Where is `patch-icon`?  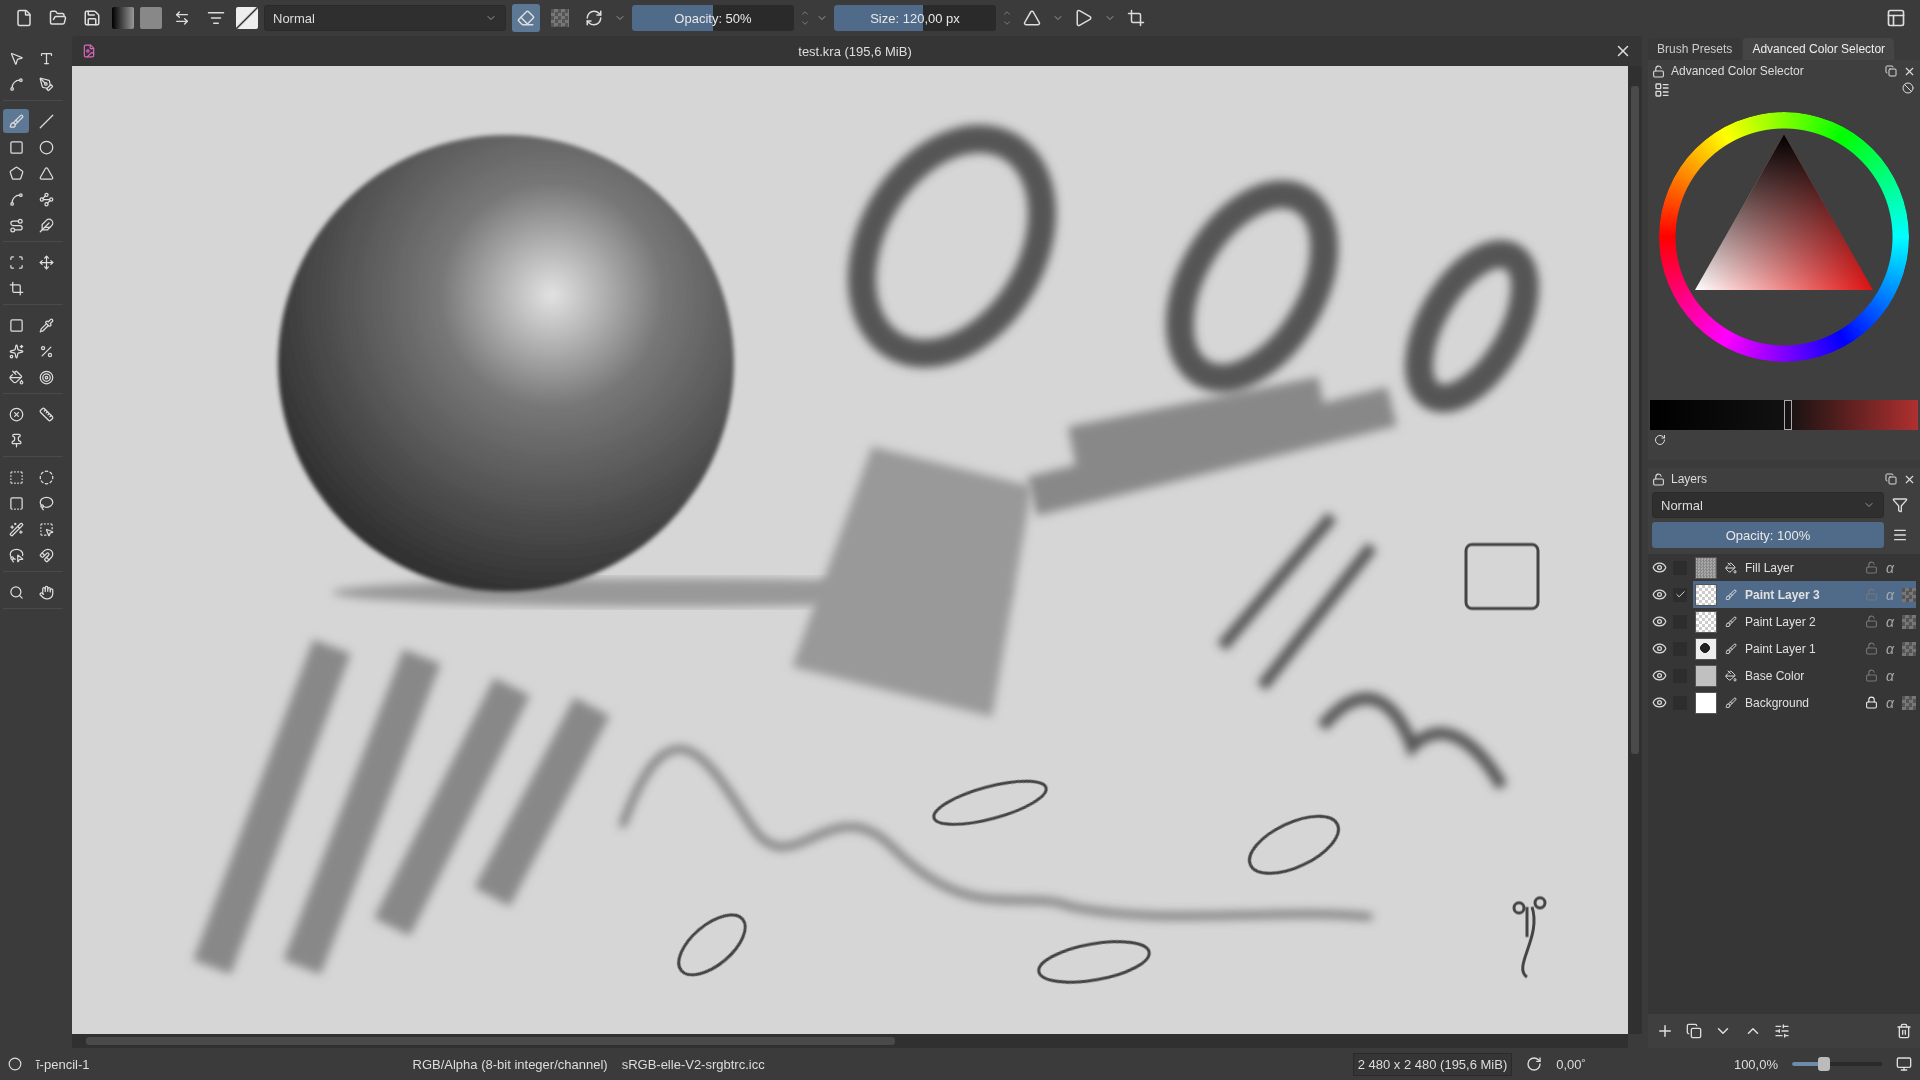 patch-icon is located at coordinates (16, 351).